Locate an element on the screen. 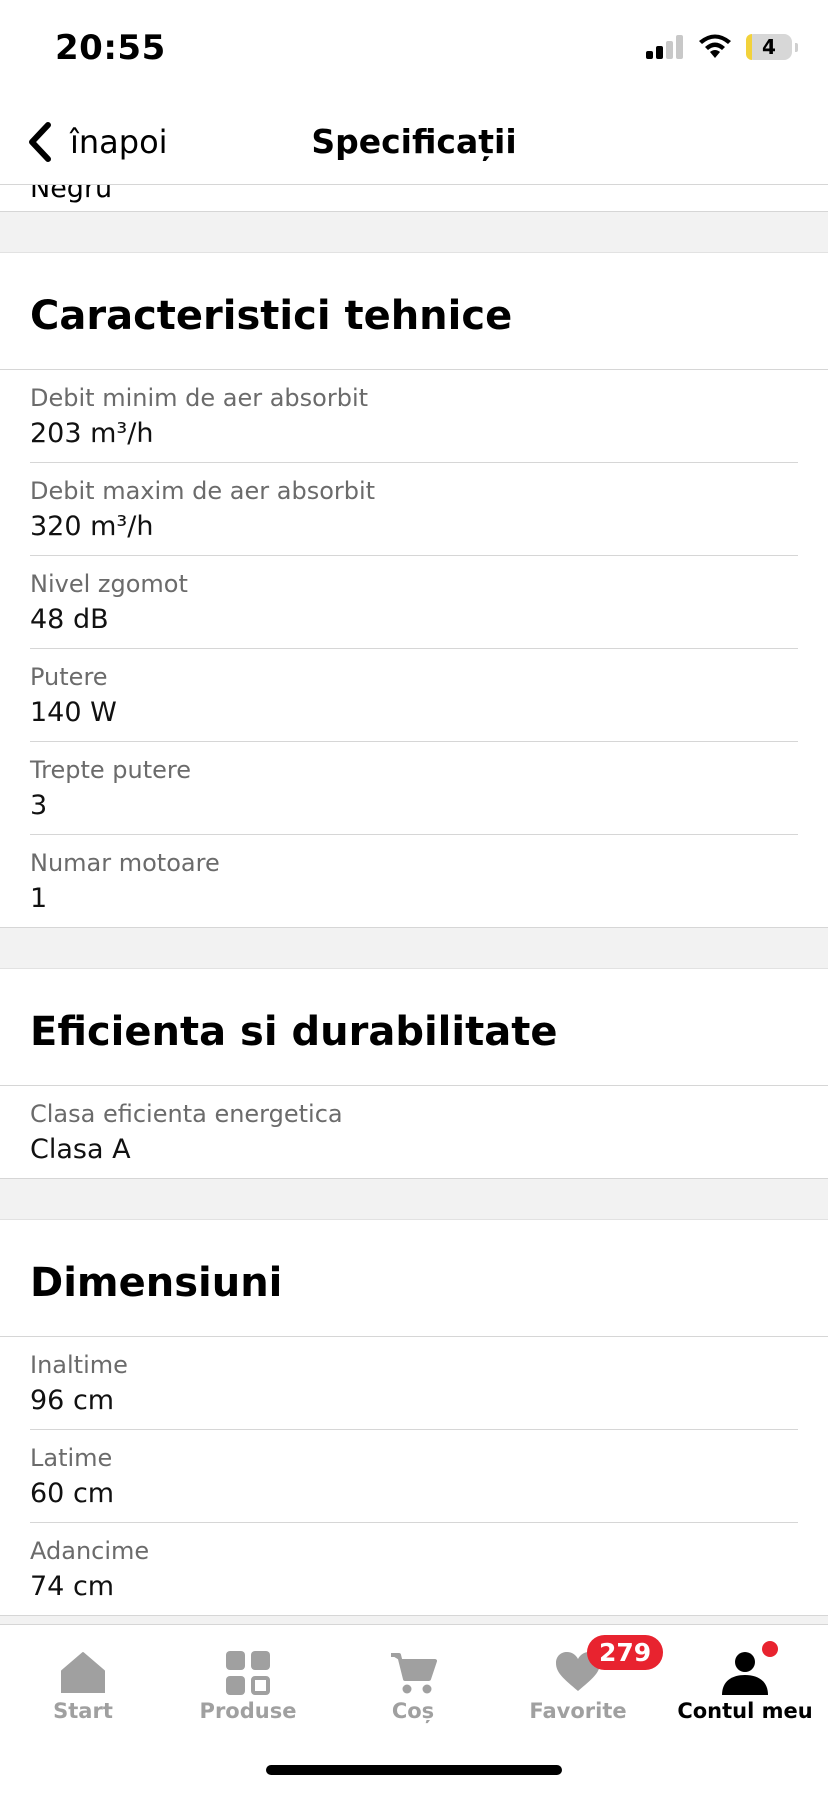  tab-cos: Coș is located at coordinates (413, 1691).